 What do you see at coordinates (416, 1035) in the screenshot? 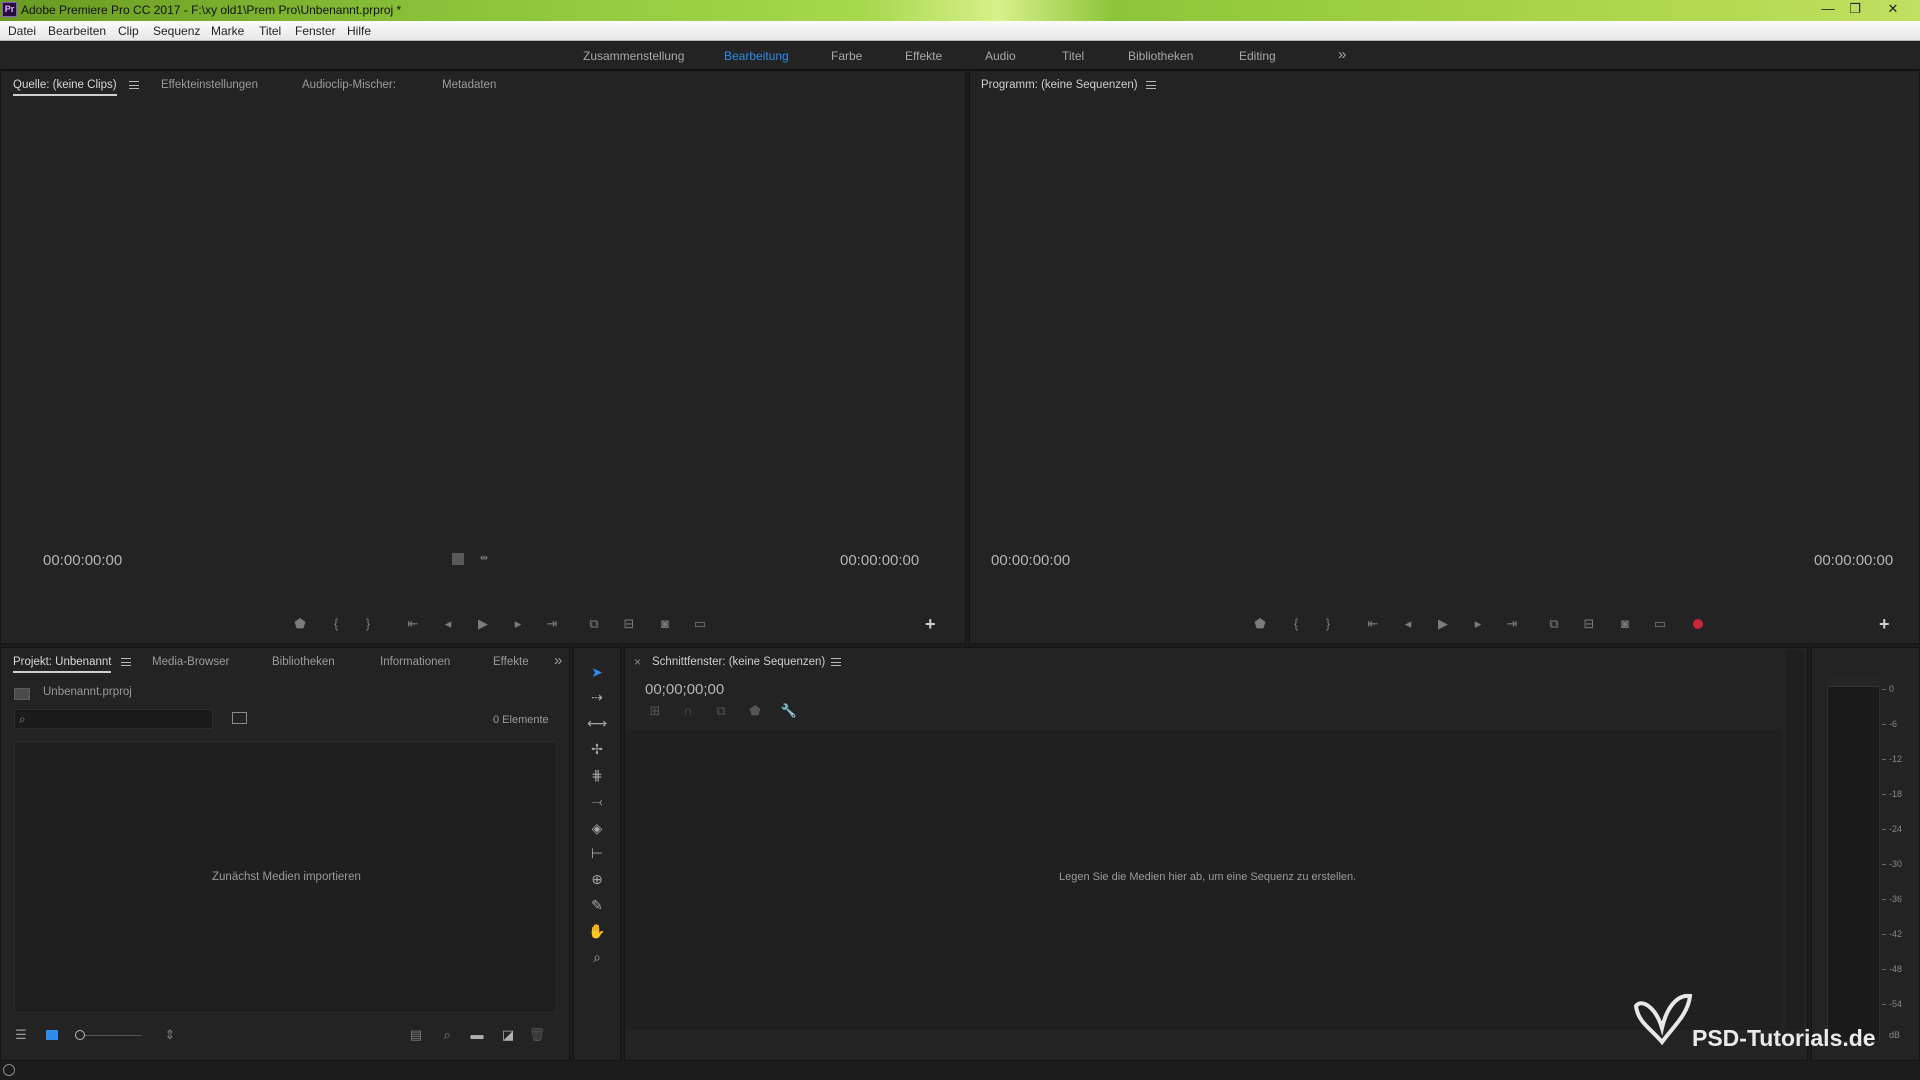
I see `automate-to-sequence-icon: ▤` at bounding box center [416, 1035].